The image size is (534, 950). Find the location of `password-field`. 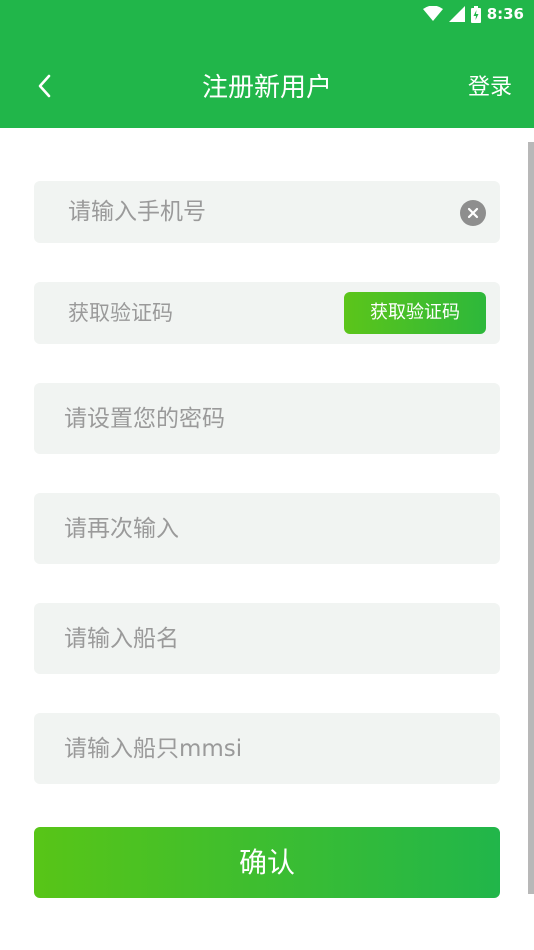

password-field is located at coordinates (267, 418).